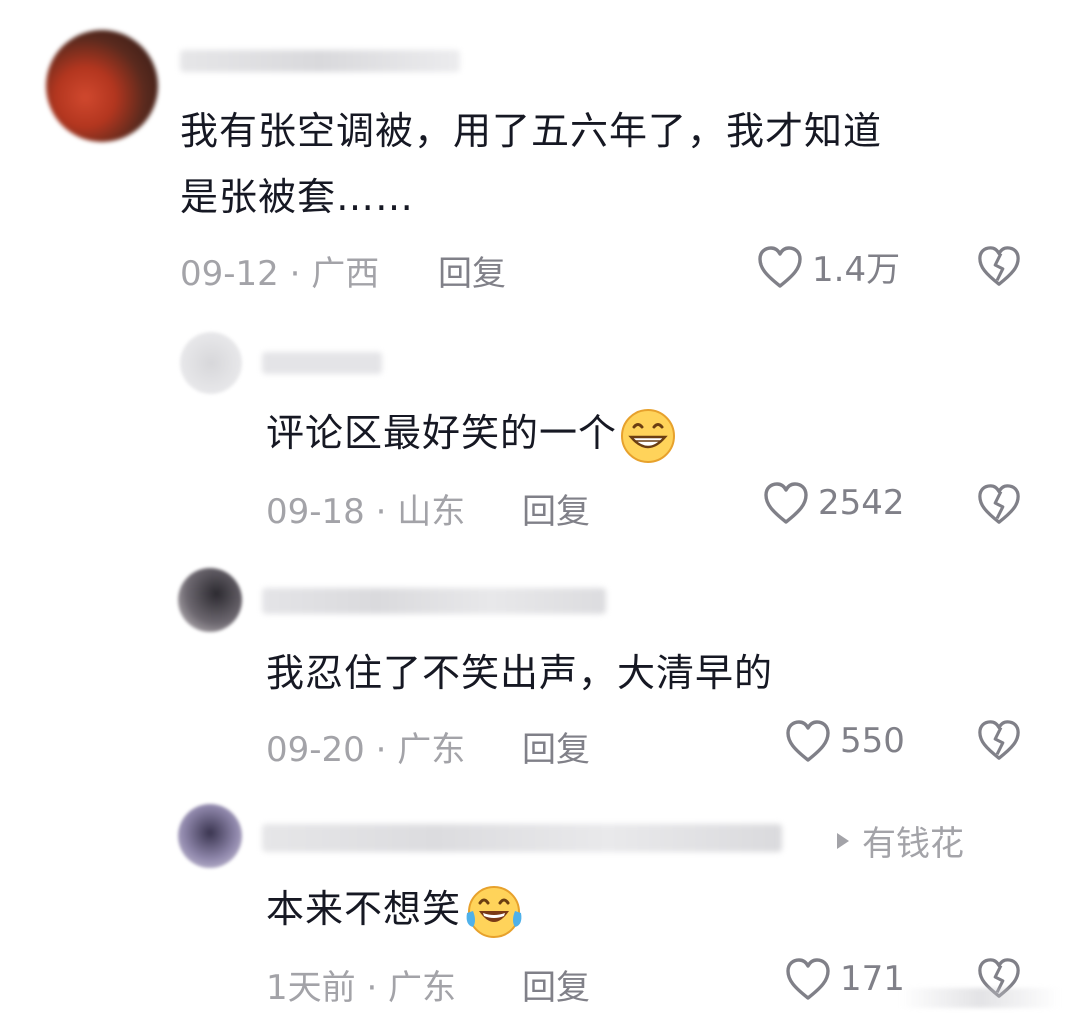 This screenshot has width=1080, height=1032. What do you see at coordinates (494, 911) in the screenshot?
I see `tears-of-joy-emoji-icon` at bounding box center [494, 911].